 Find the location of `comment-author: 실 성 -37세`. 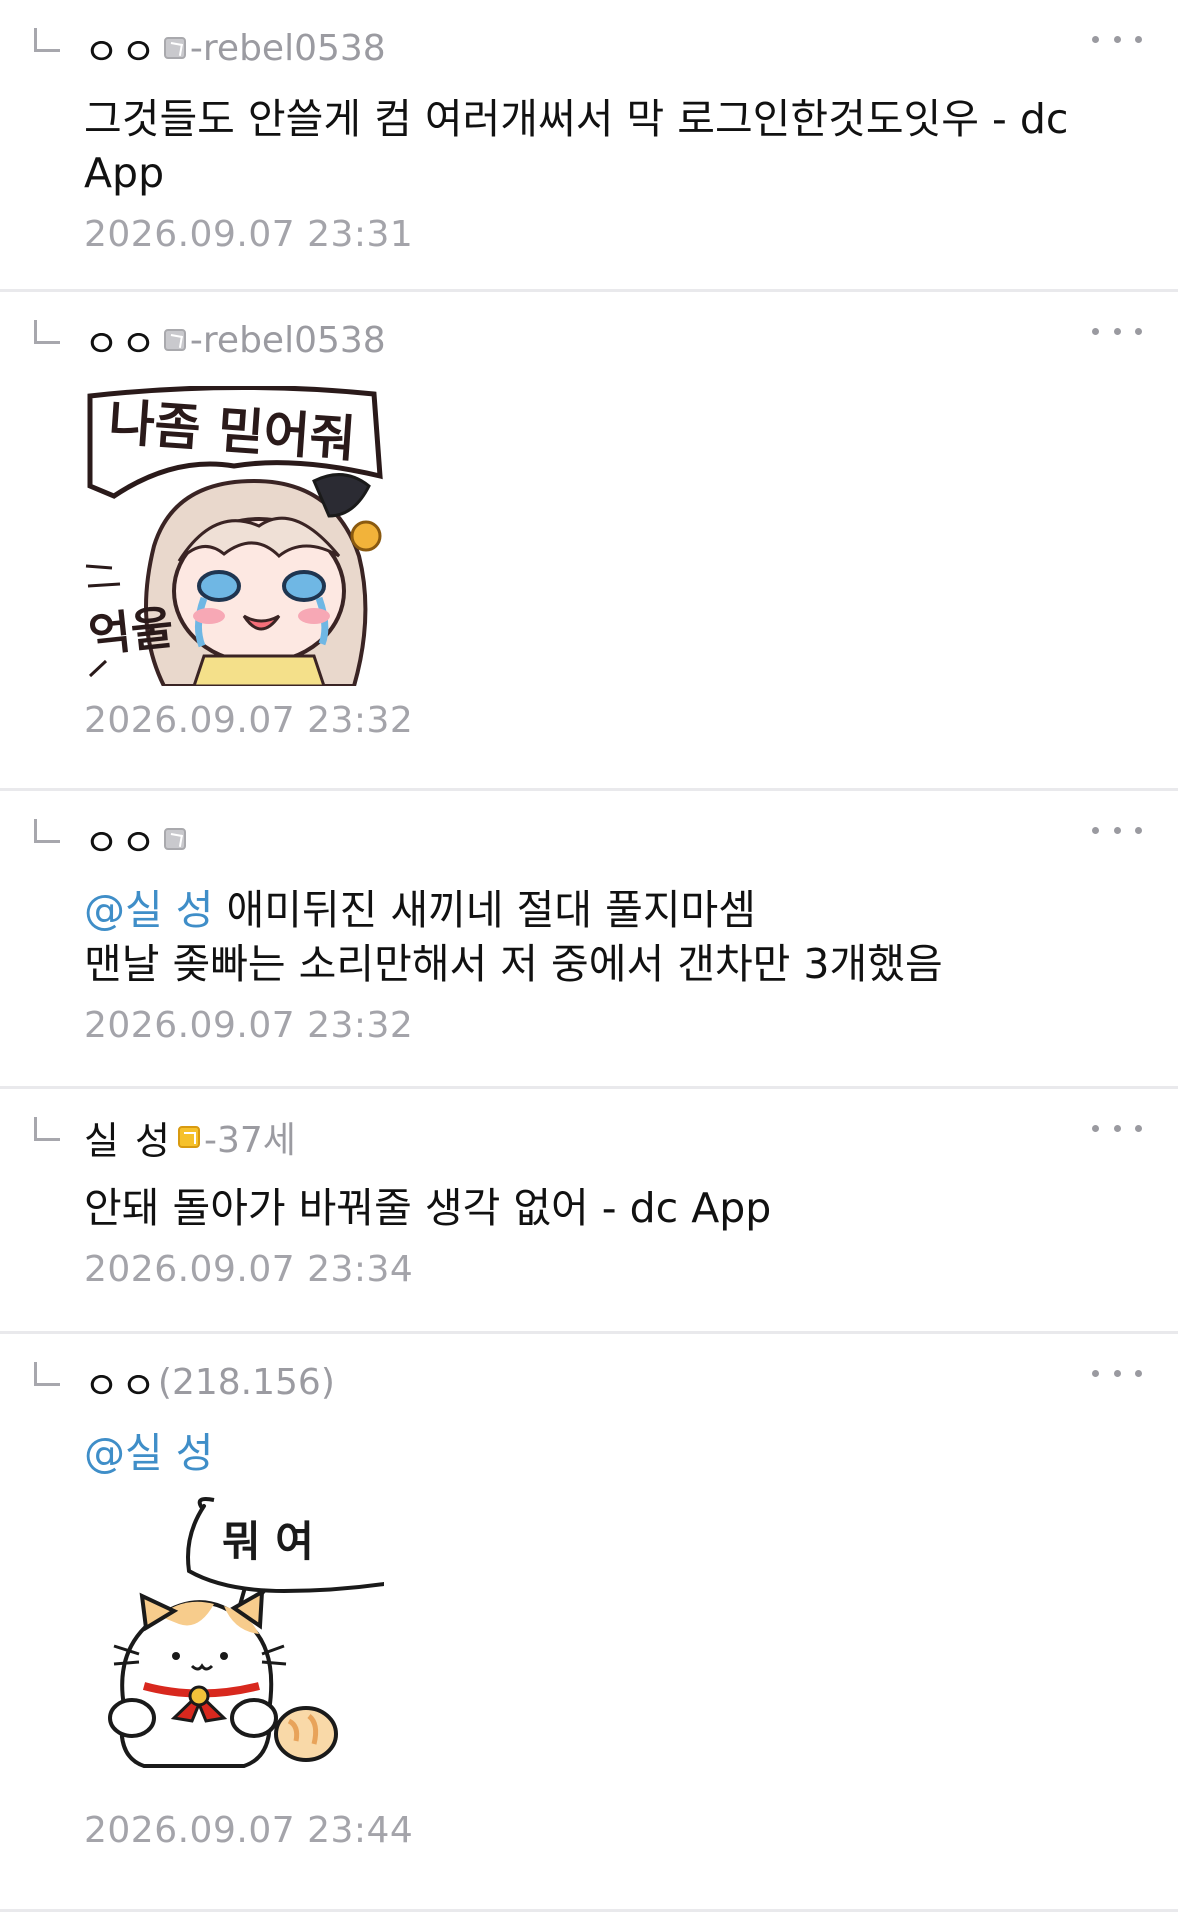

comment-author: 실 성 -37세 is located at coordinates (613, 1138).